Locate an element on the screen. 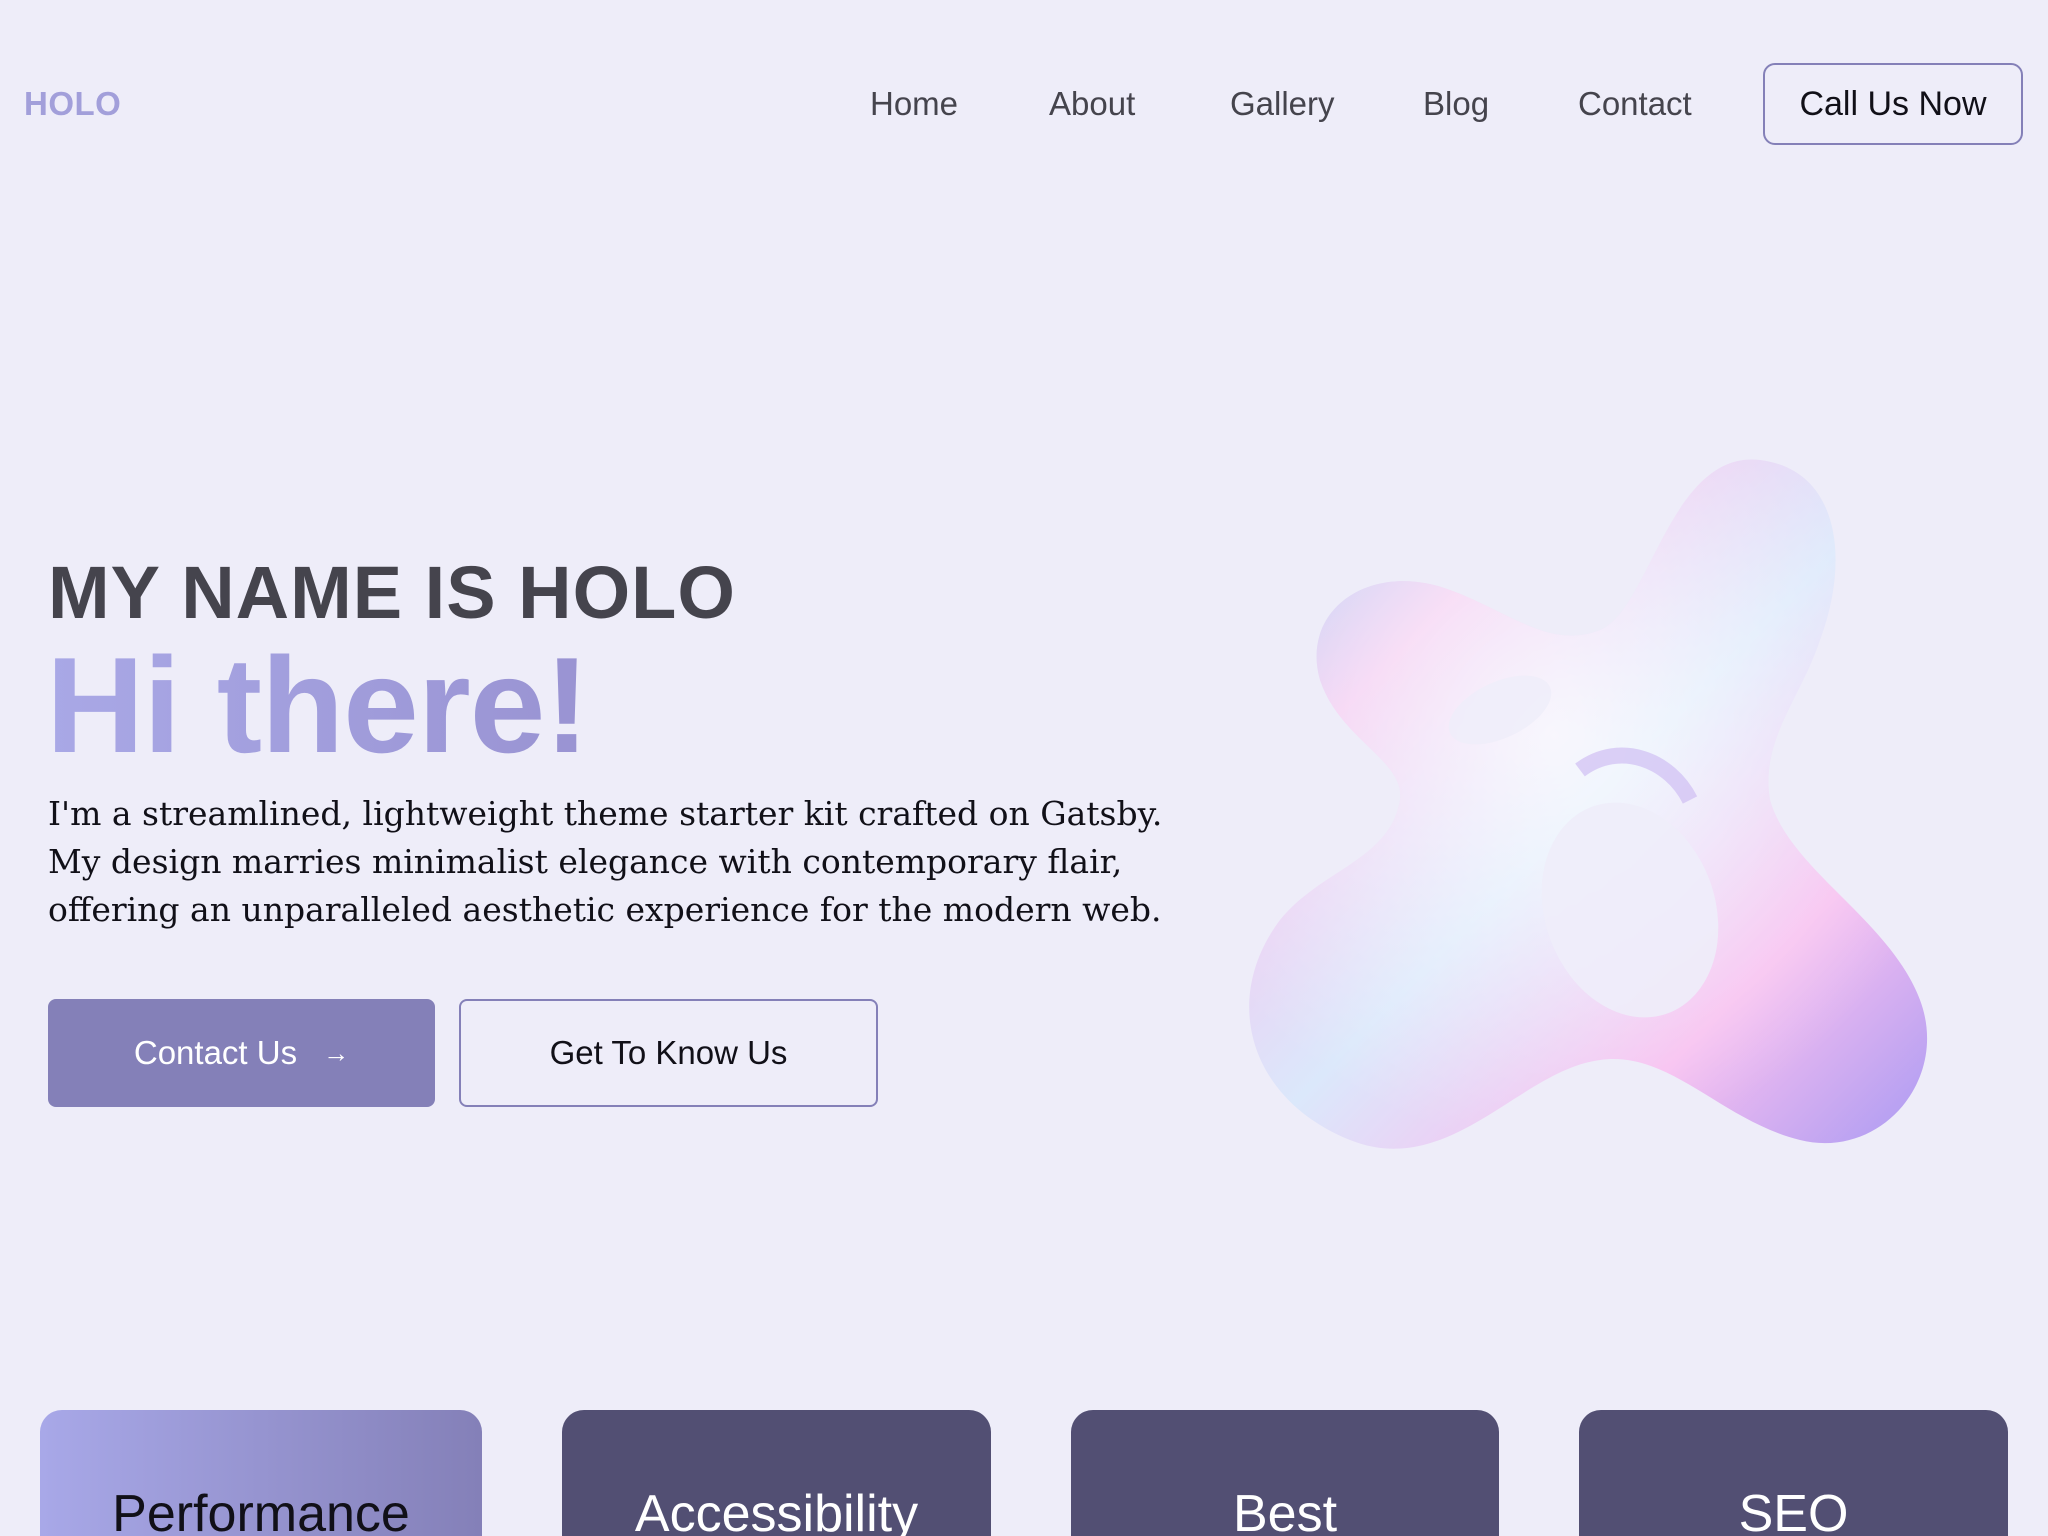 This screenshot has width=2048, height=1536. nav-item-contact: Contact is located at coordinates (1635, 104).